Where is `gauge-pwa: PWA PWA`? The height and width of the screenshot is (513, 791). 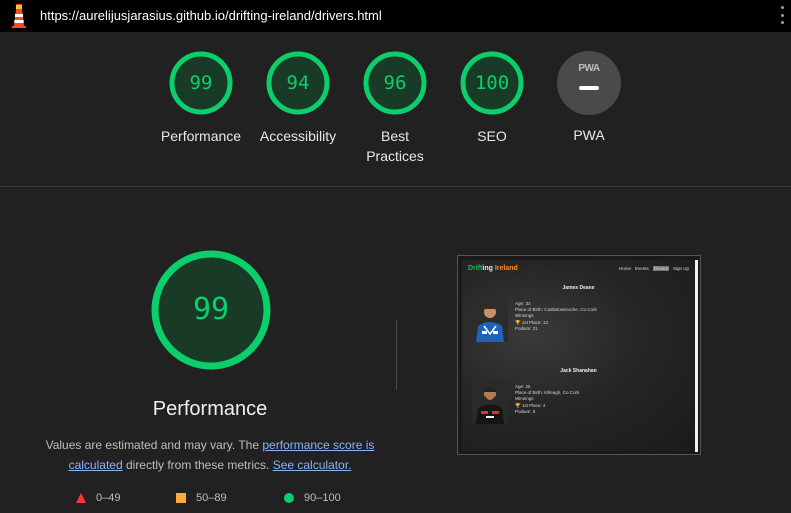 gauge-pwa: PWA PWA is located at coordinates (589, 97).